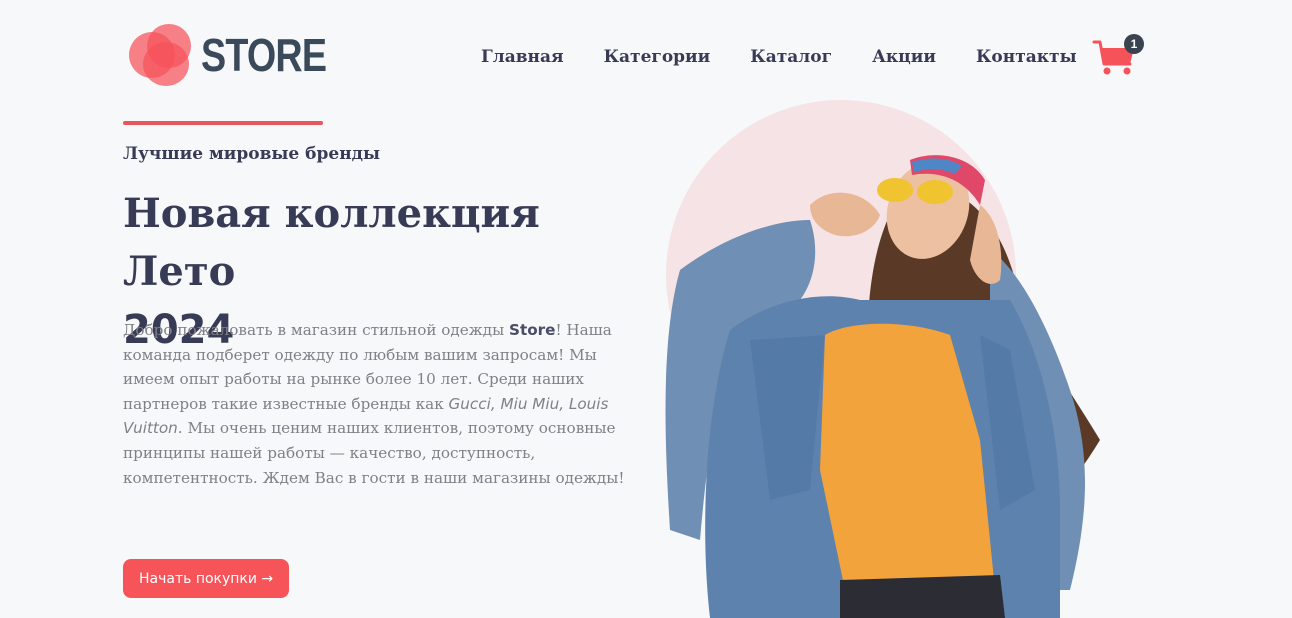  Describe the element at coordinates (657, 57) in the screenshot. I see `nav-item-categories: Категории` at that location.